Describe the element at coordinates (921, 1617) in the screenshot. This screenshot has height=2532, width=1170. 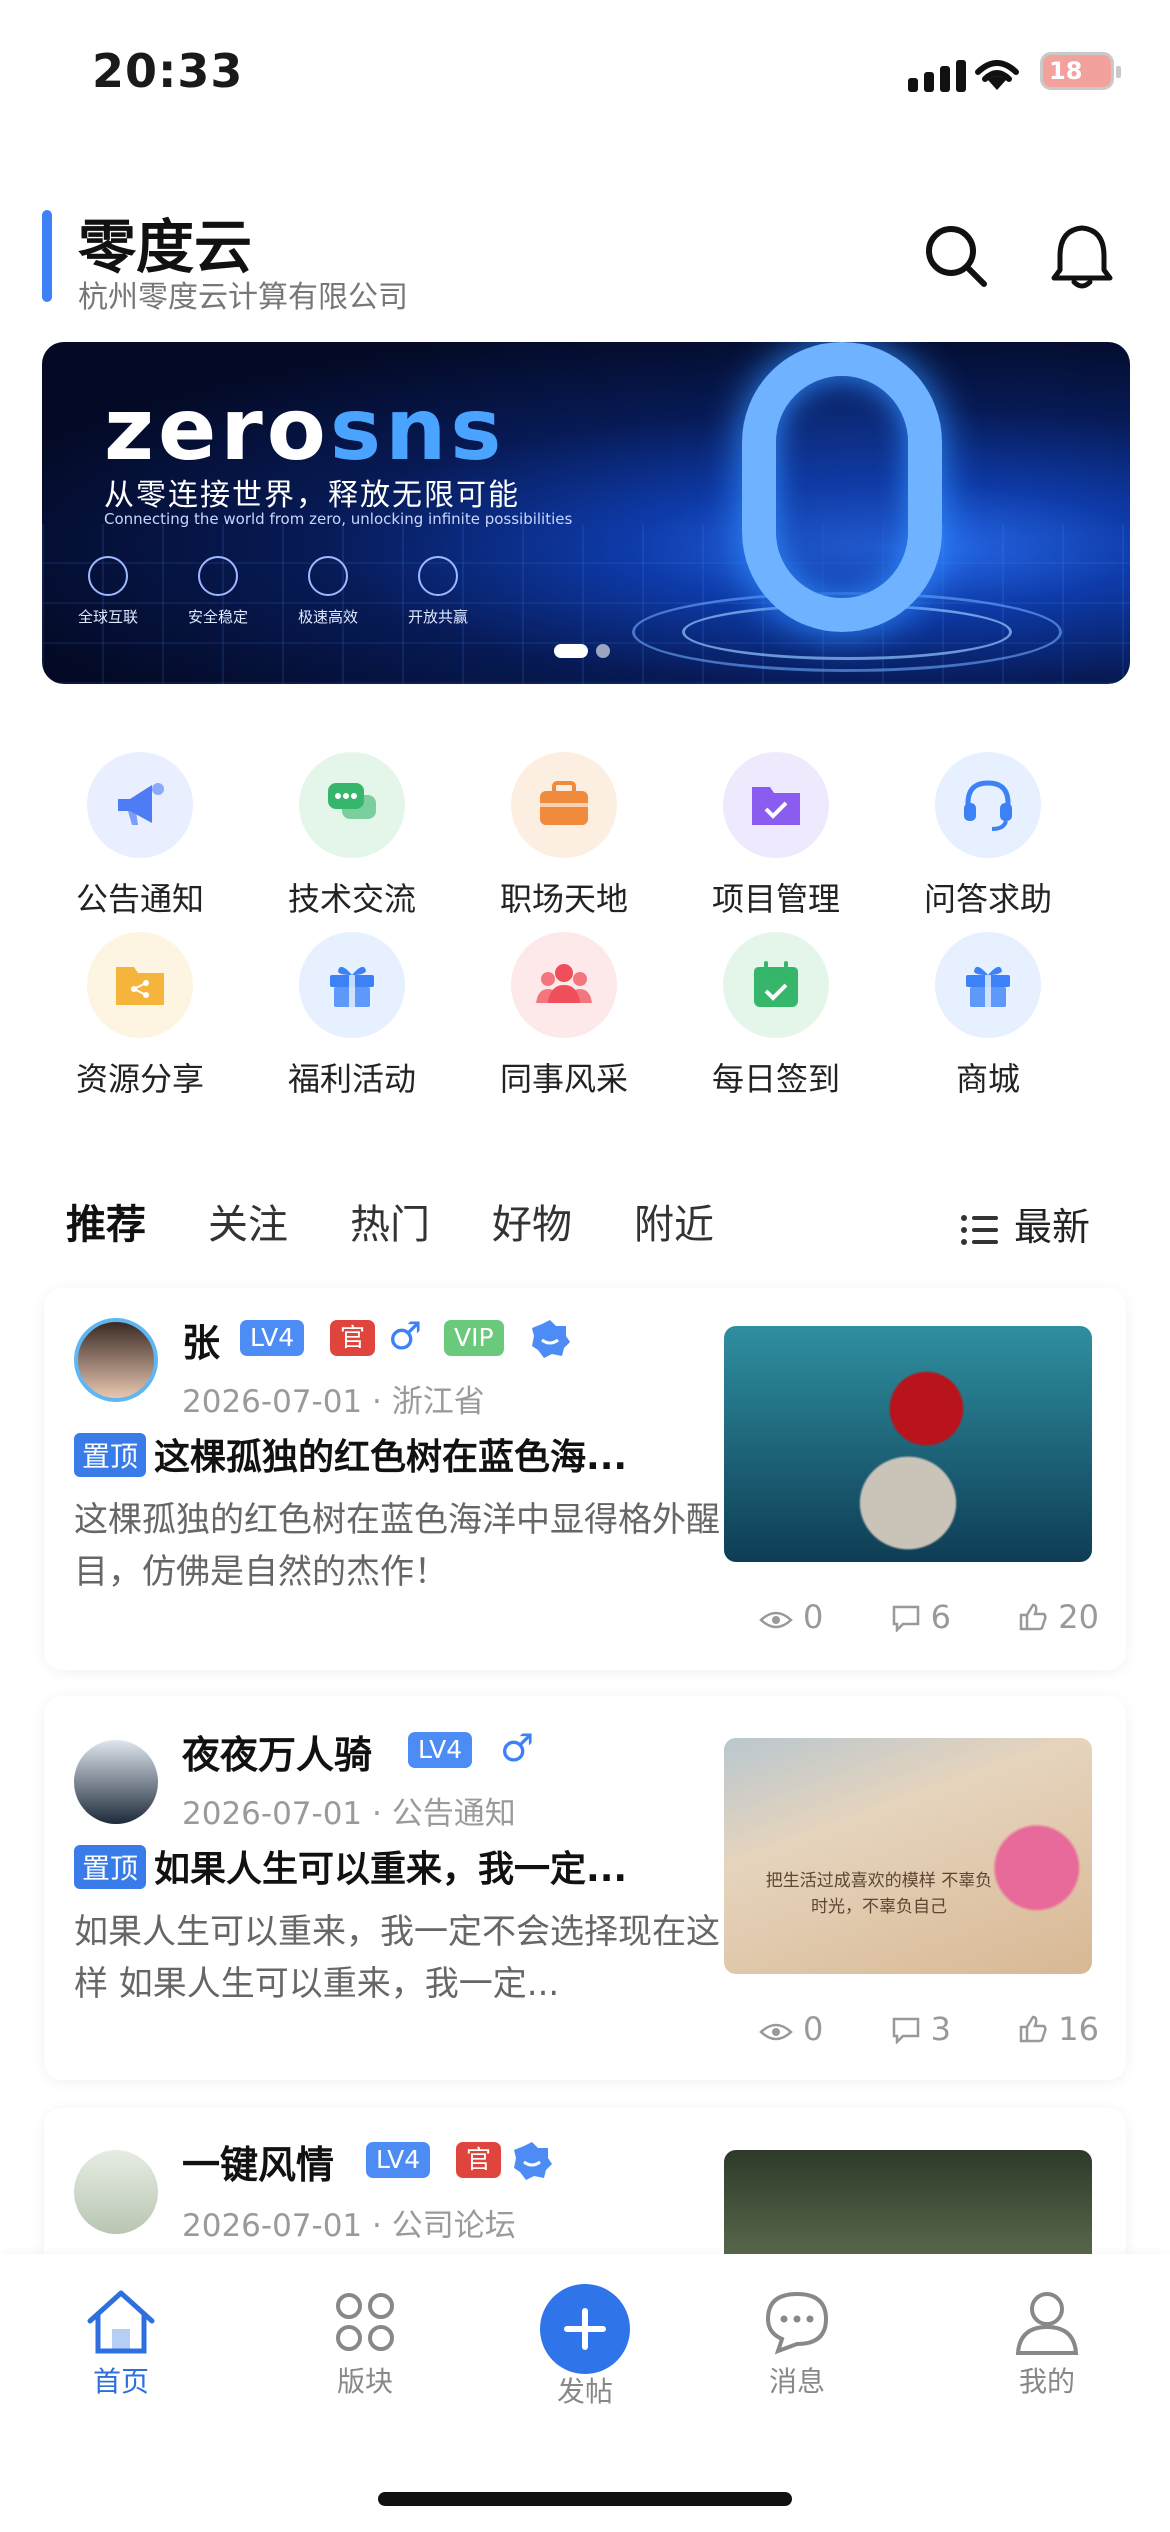
I see `comments-stat: 6` at that location.